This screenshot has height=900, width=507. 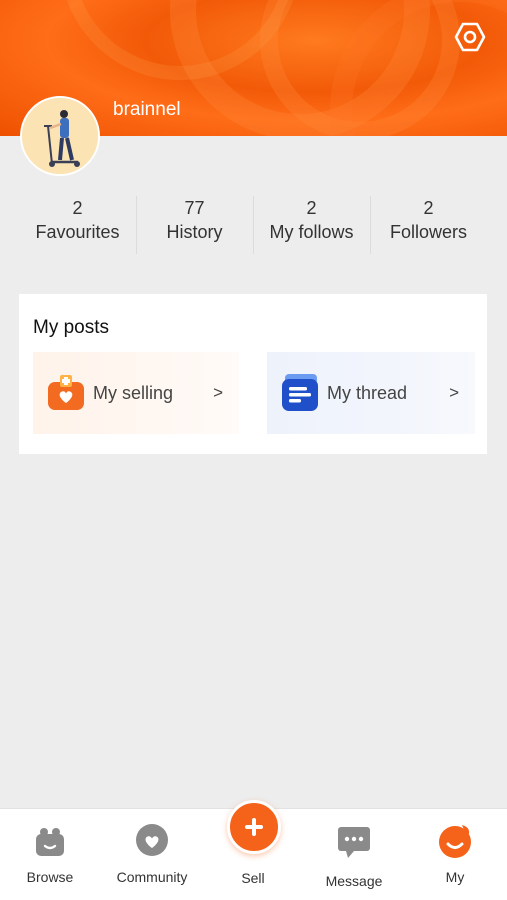 I want to click on message-icon, so click(x=354, y=842).